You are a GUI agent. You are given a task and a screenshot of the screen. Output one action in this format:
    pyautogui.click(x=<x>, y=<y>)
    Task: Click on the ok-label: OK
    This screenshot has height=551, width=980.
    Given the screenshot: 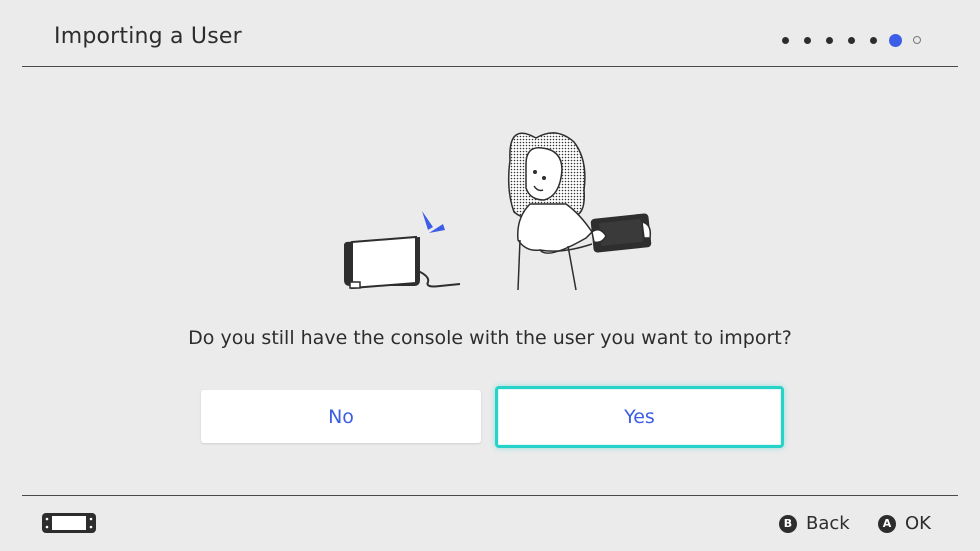 What is the action you would take?
    pyautogui.click(x=918, y=523)
    